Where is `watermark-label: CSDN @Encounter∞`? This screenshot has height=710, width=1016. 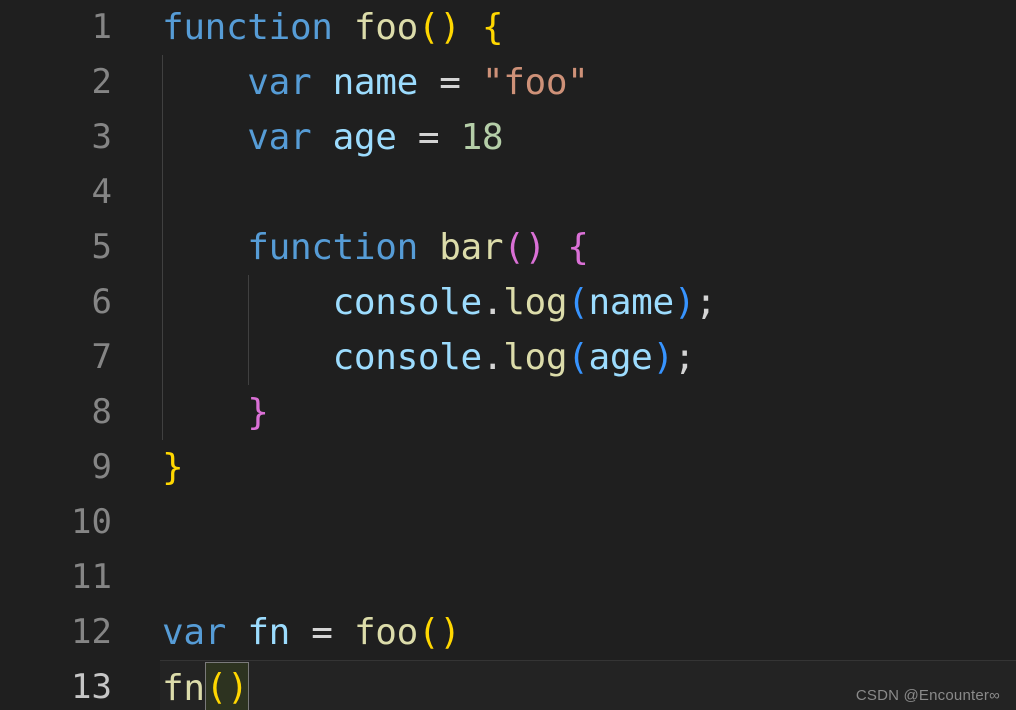
watermark-label: CSDN @Encounter∞ is located at coordinates (927, 695).